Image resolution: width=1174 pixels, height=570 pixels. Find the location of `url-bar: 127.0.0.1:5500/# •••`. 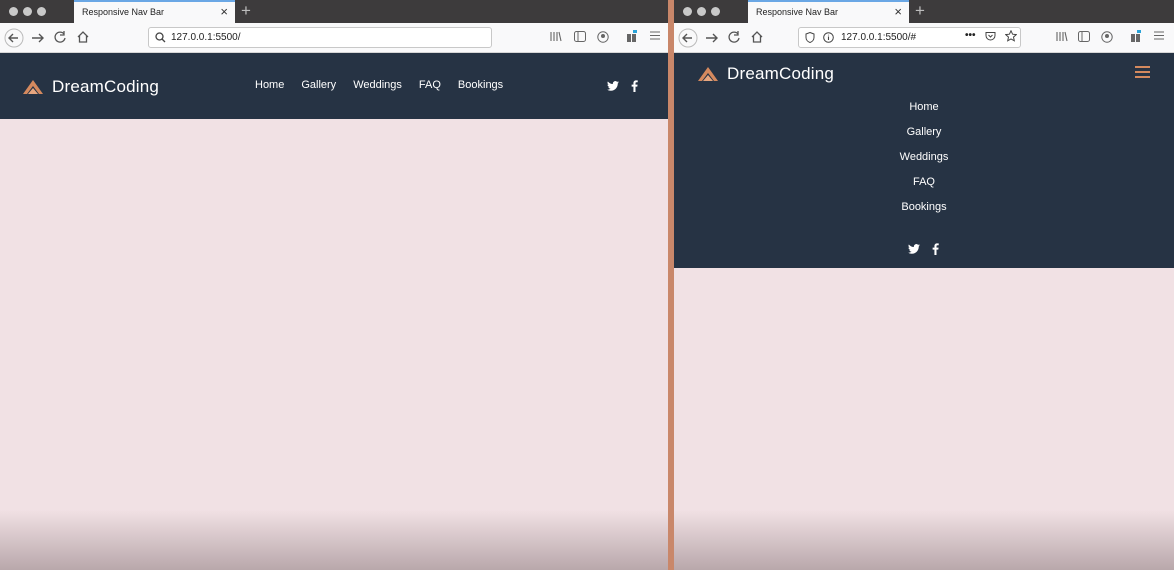

url-bar: 127.0.0.1:5500/# ••• is located at coordinates (909, 37).